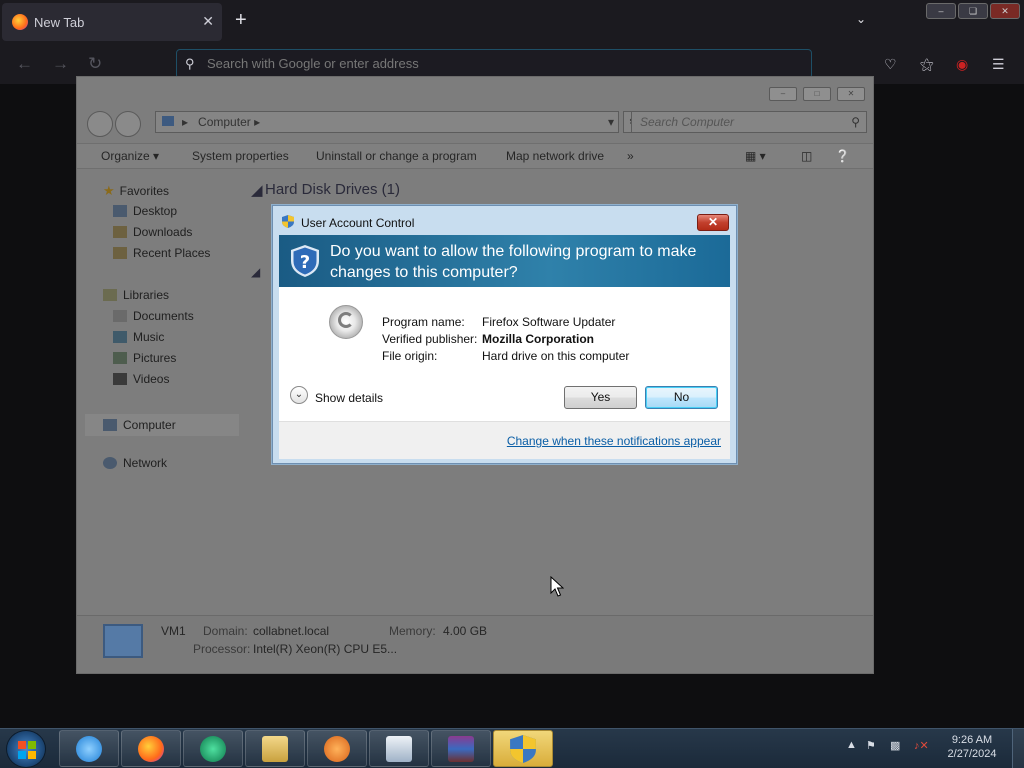 This screenshot has height=768, width=1024. Describe the element at coordinates (842, 156) in the screenshot. I see `help-icon: ❔` at that location.